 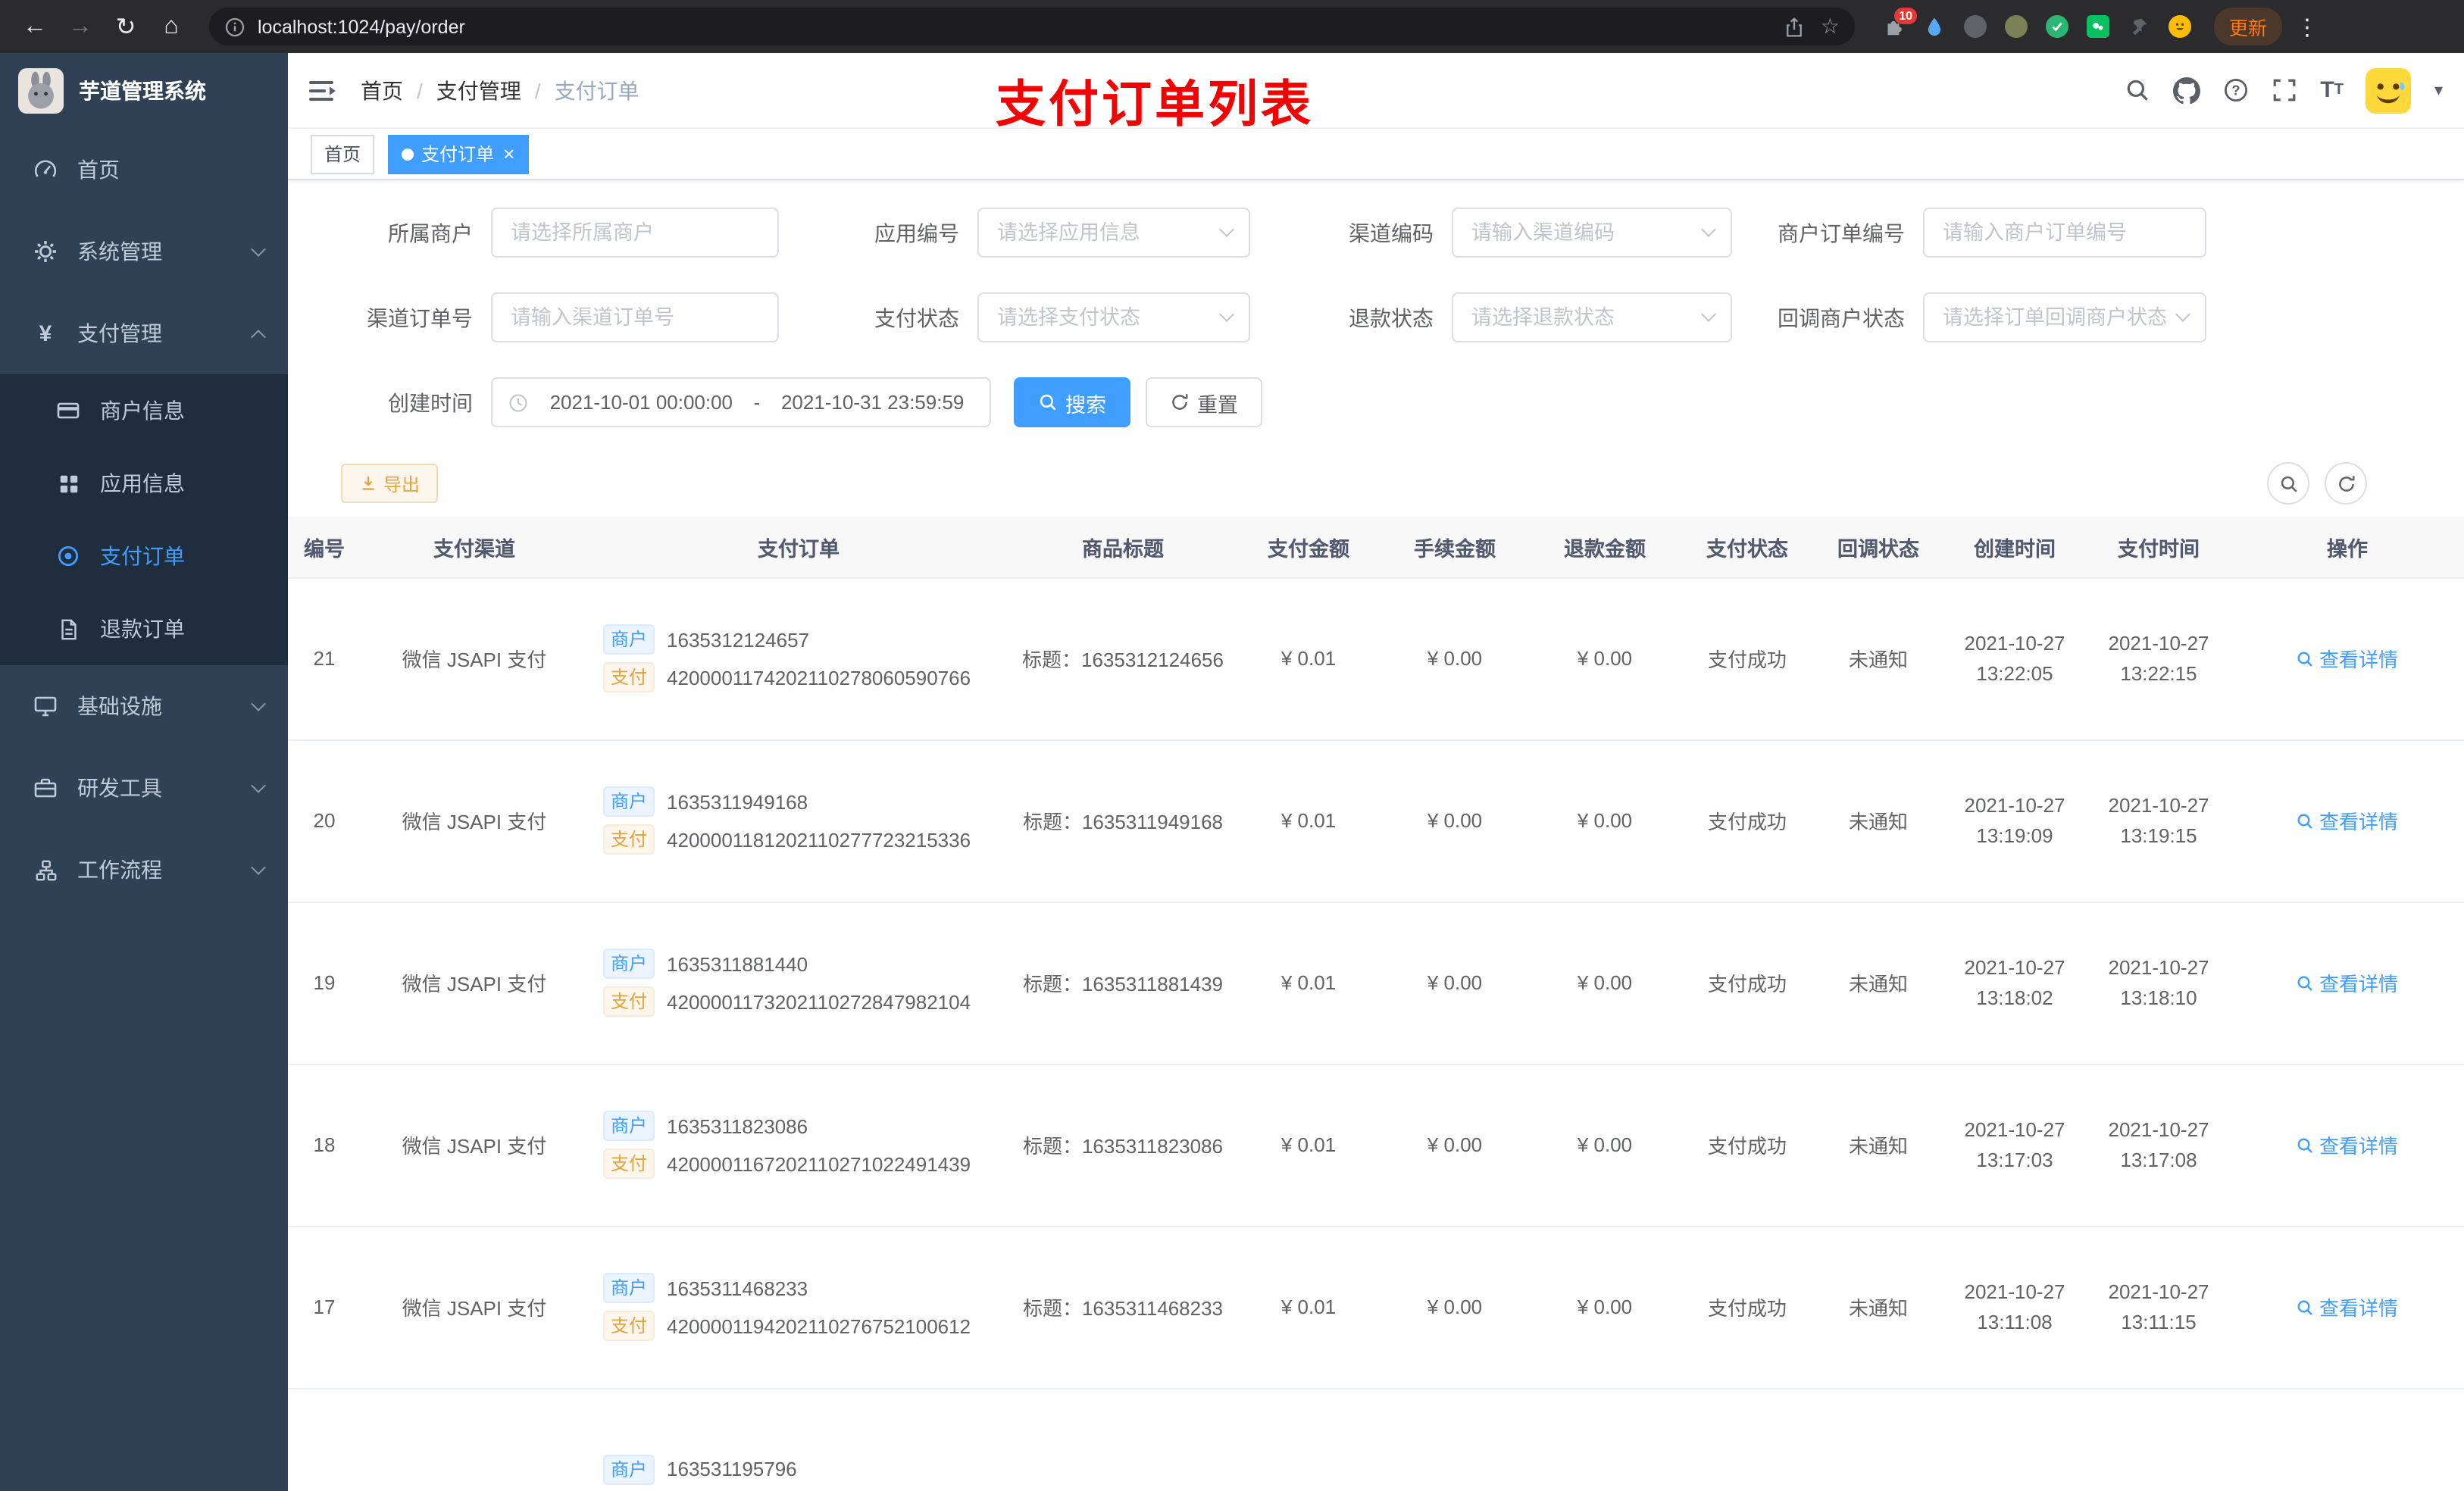 I want to click on sidebar-item-merchant-info: 商户信息, so click(x=144, y=410).